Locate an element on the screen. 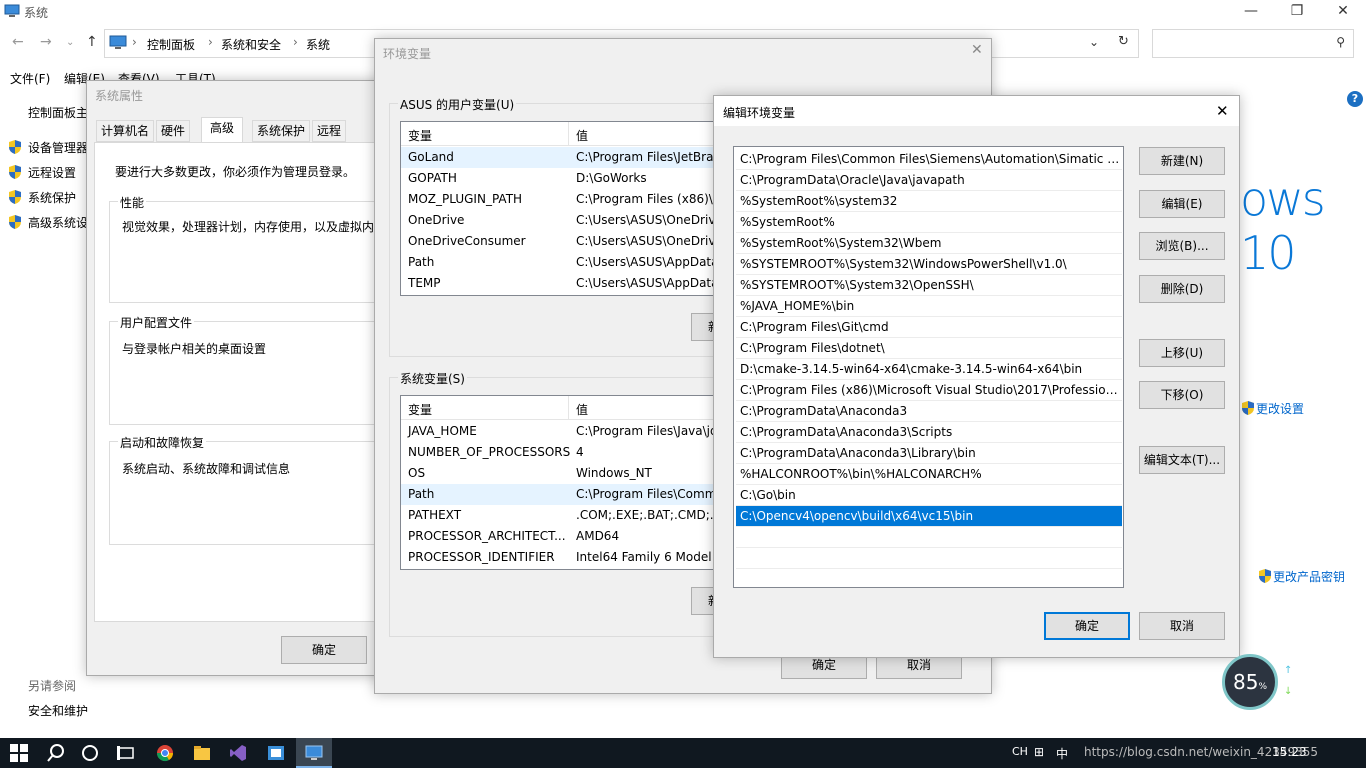  windows-start-icon is located at coordinates (19, 753).